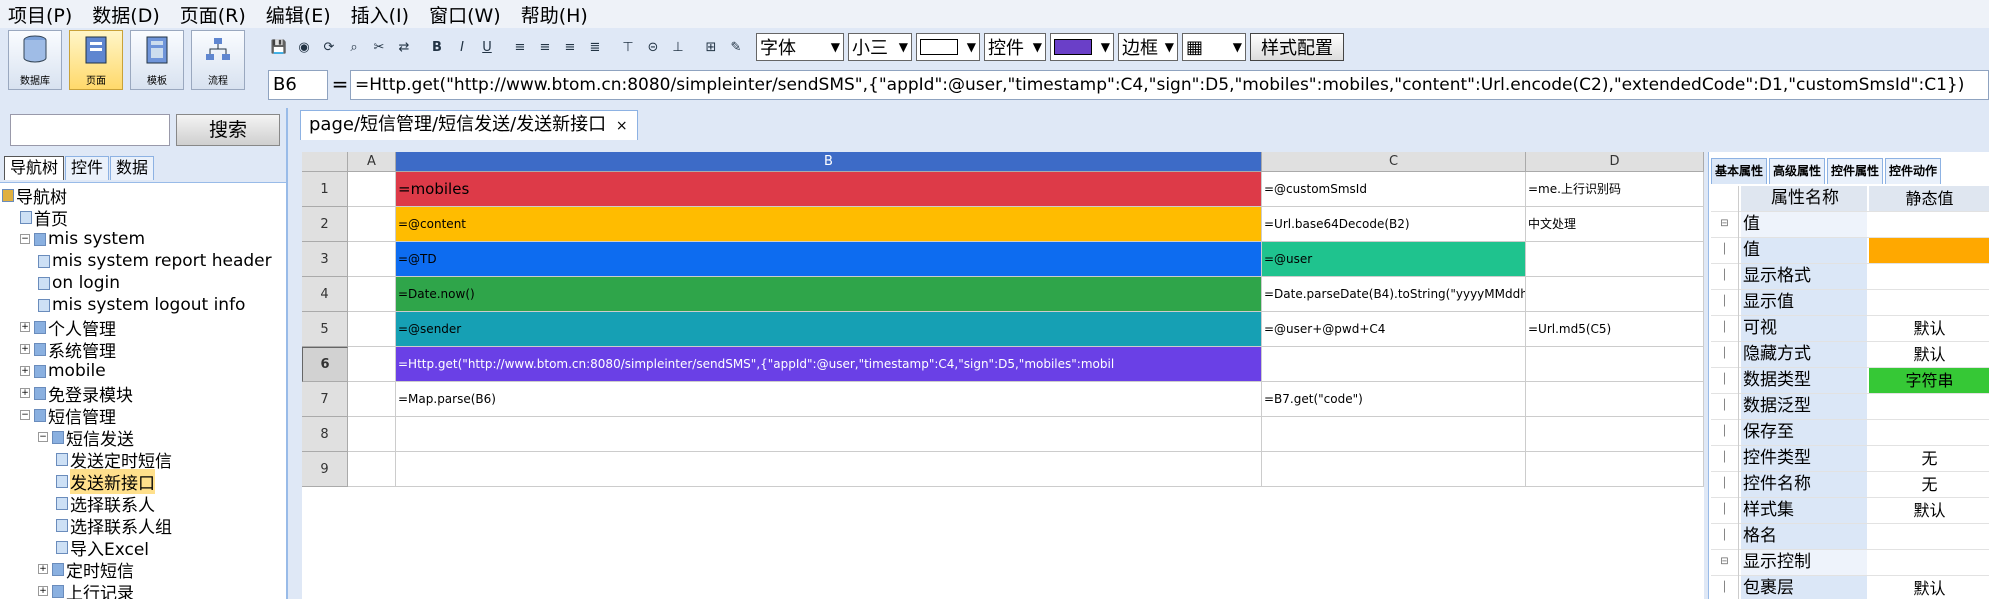 Image resolution: width=1989 pixels, height=599 pixels. Describe the element at coordinates (86, 570) in the screenshot. I see `tree-item: + 定时短信` at that location.